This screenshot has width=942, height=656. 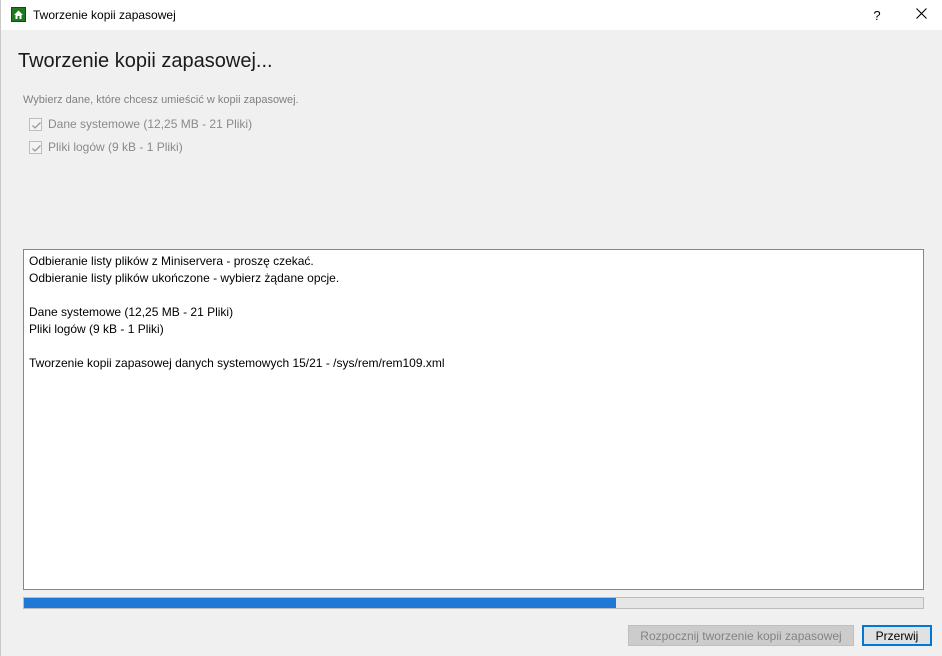 I want to click on house-icon, so click(x=18, y=14).